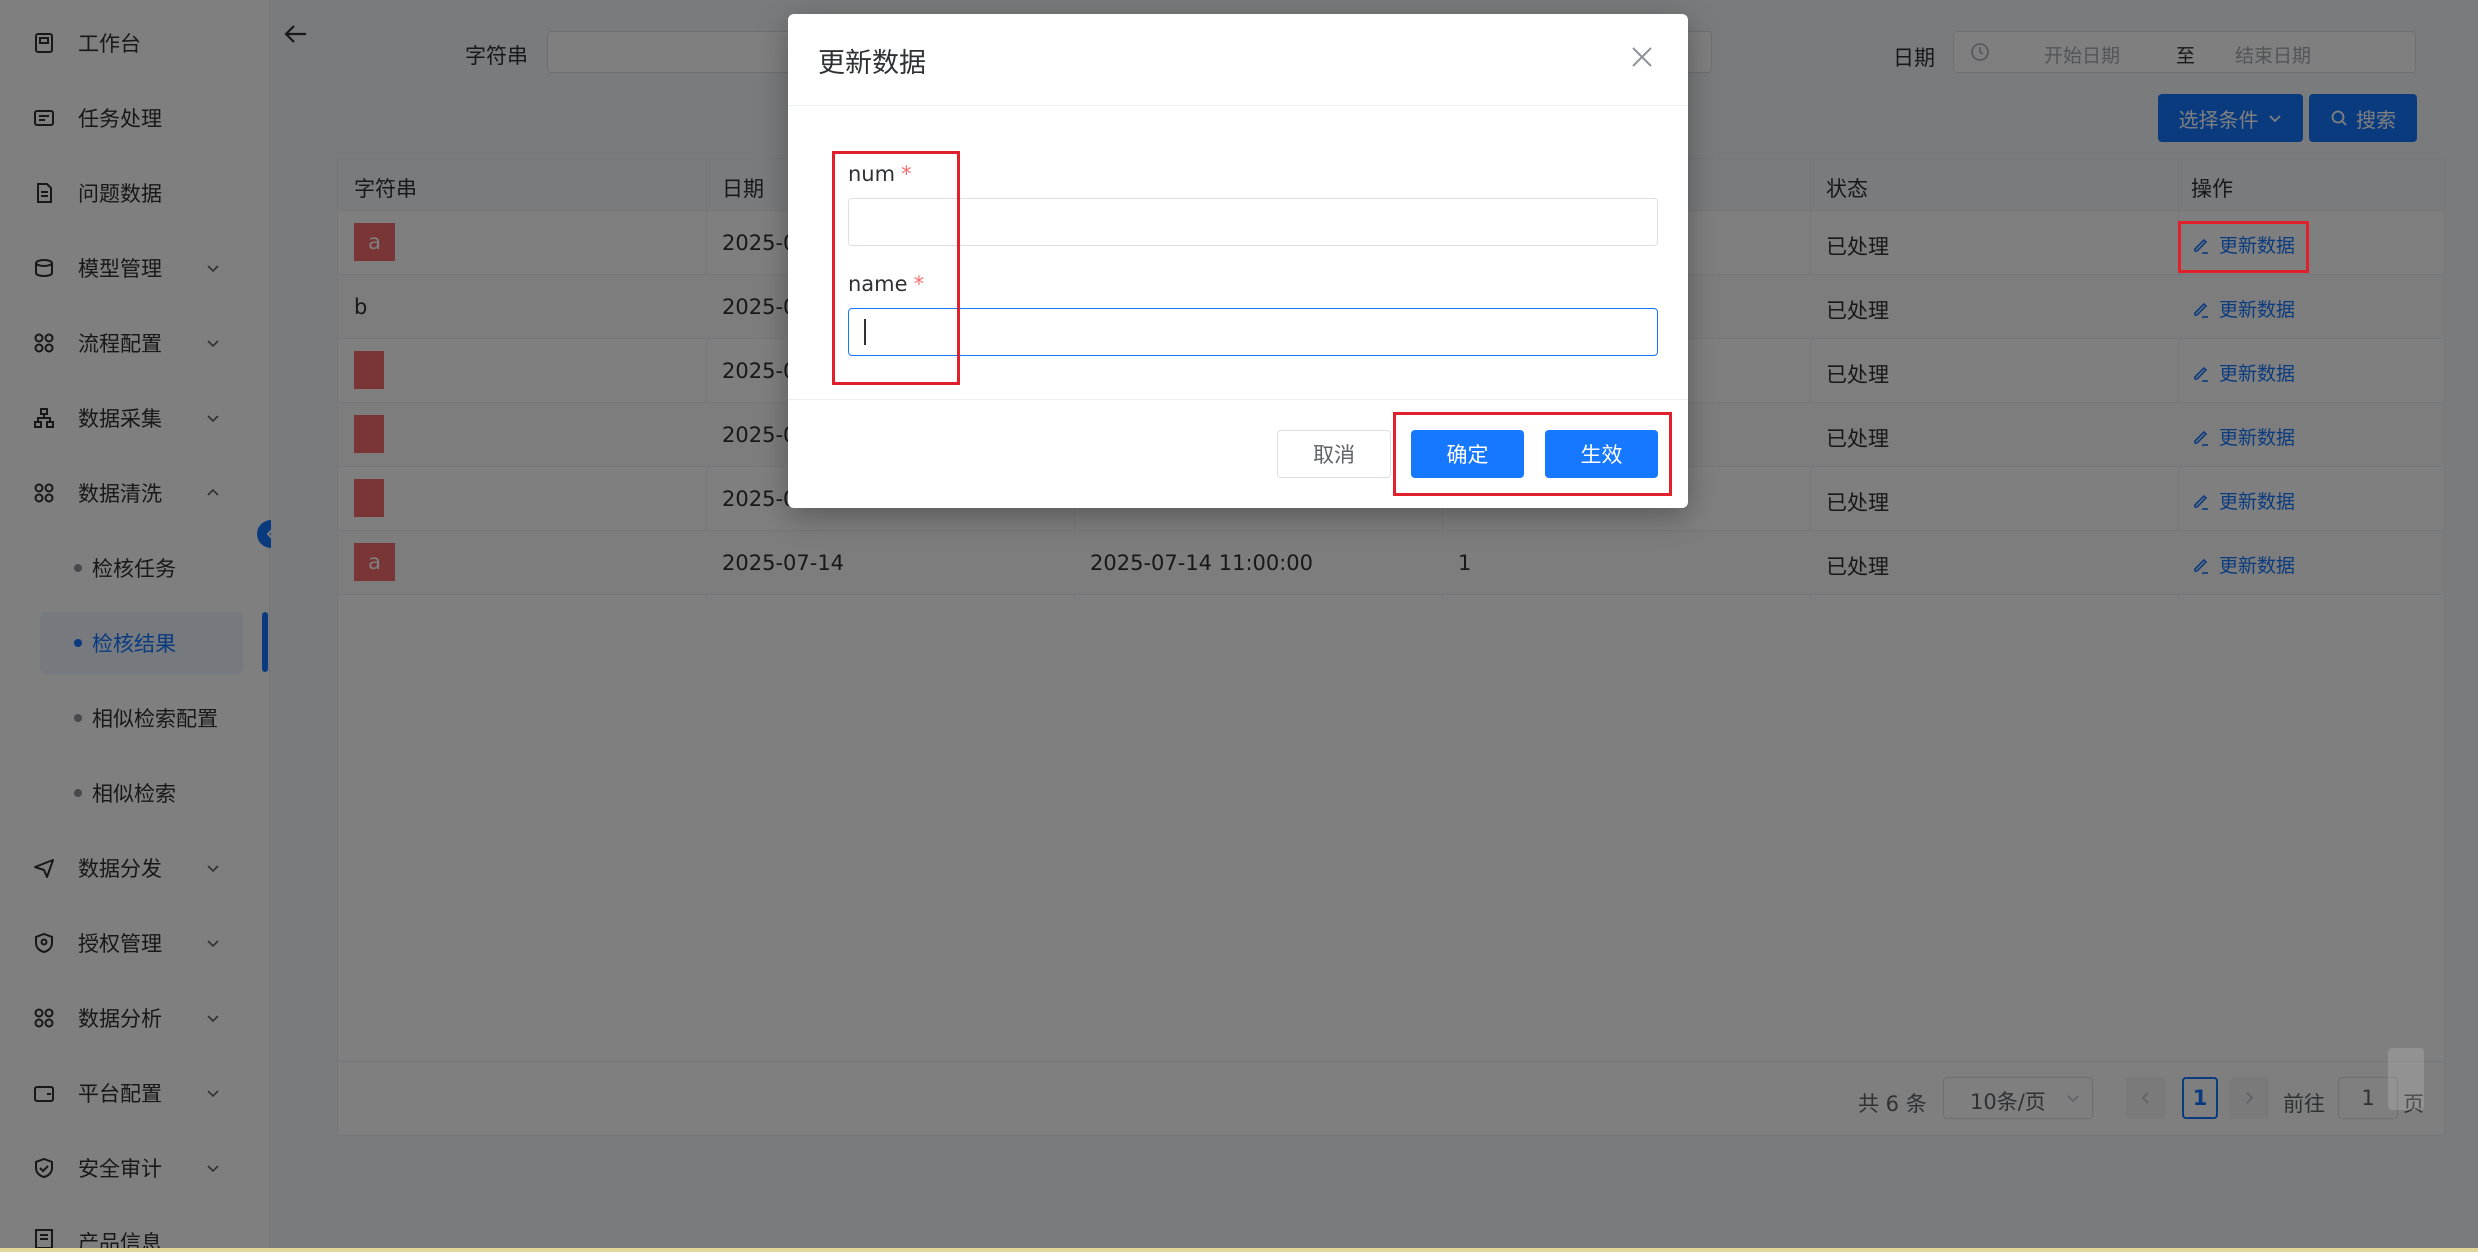 This screenshot has width=2478, height=1252. I want to click on name-input, so click(1253, 332).